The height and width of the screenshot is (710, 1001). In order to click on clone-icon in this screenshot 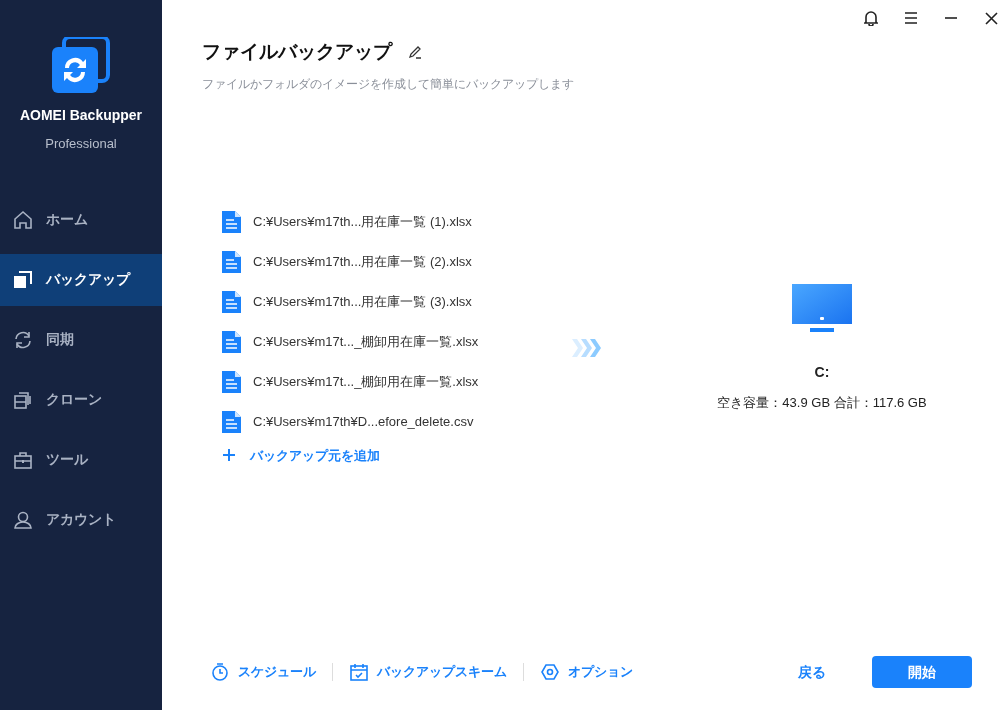, I will do `click(23, 399)`.